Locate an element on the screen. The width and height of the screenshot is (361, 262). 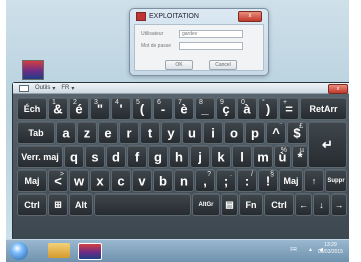
key-m: m is located at coordinates (263, 156).